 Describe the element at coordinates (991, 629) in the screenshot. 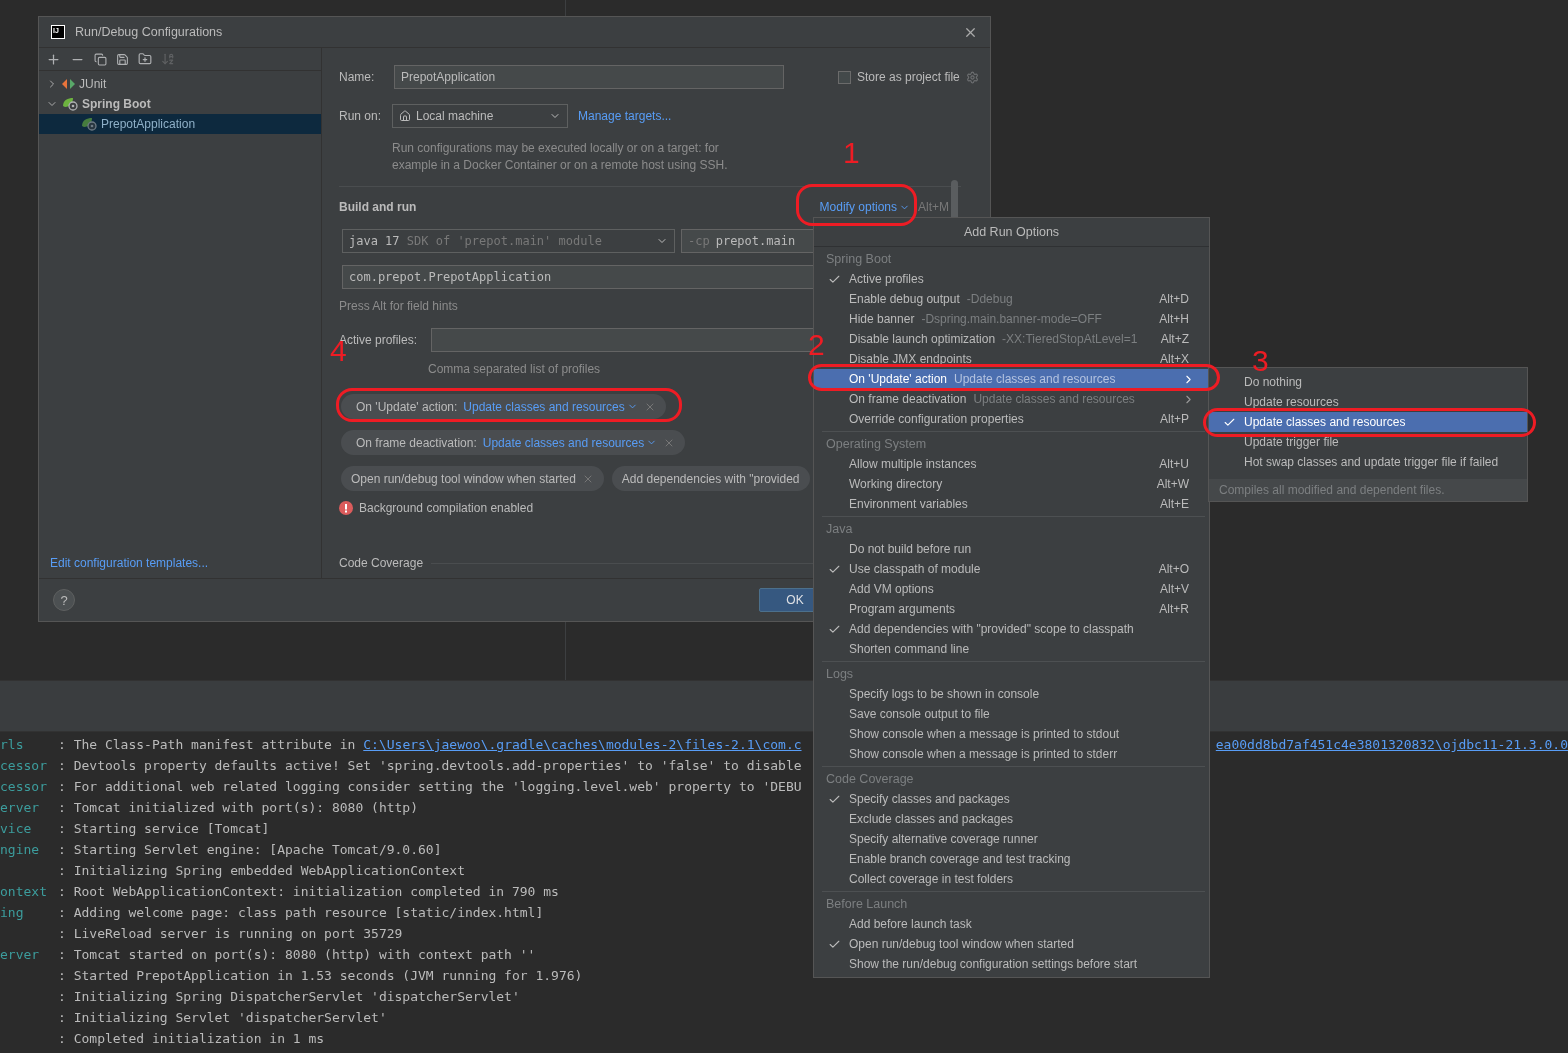

I see `menu-item-label: Add dependencies with "provided" scope to classpath` at that location.